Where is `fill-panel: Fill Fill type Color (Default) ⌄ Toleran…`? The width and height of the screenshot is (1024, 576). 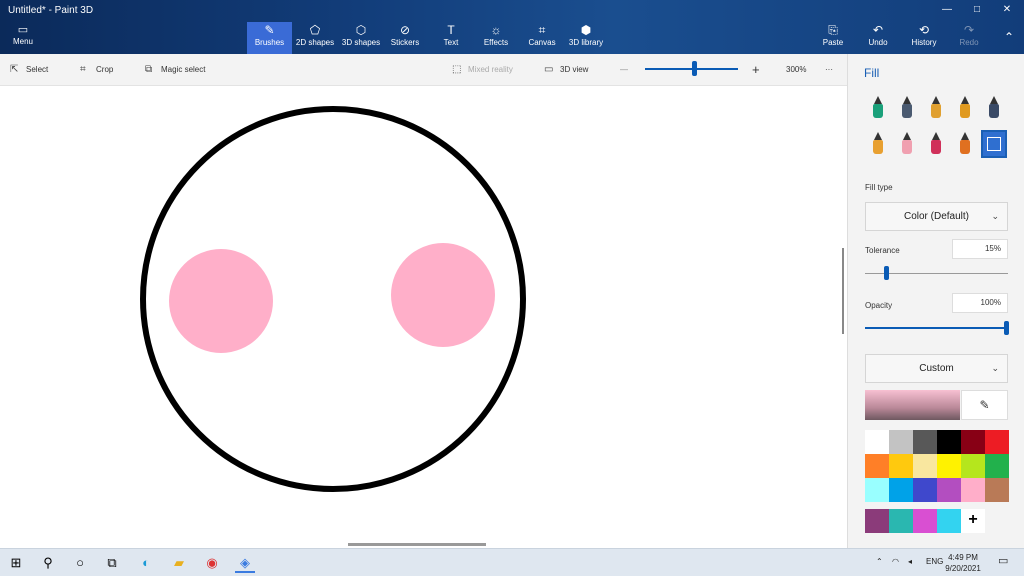 fill-panel: Fill Fill type Color (Default) ⌄ Toleran… is located at coordinates (935, 301).